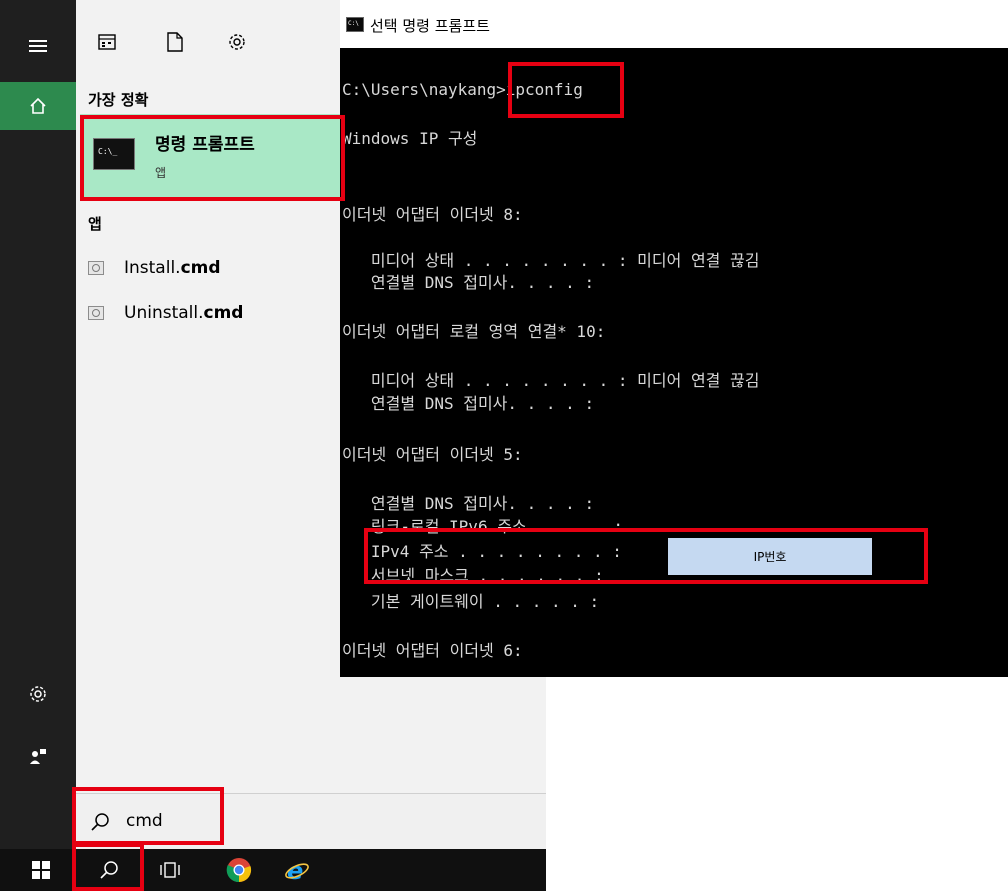 The height and width of the screenshot is (891, 1008). Describe the element at coordinates (410, 138) in the screenshot. I see `console-line: Windows IP 구성` at that location.